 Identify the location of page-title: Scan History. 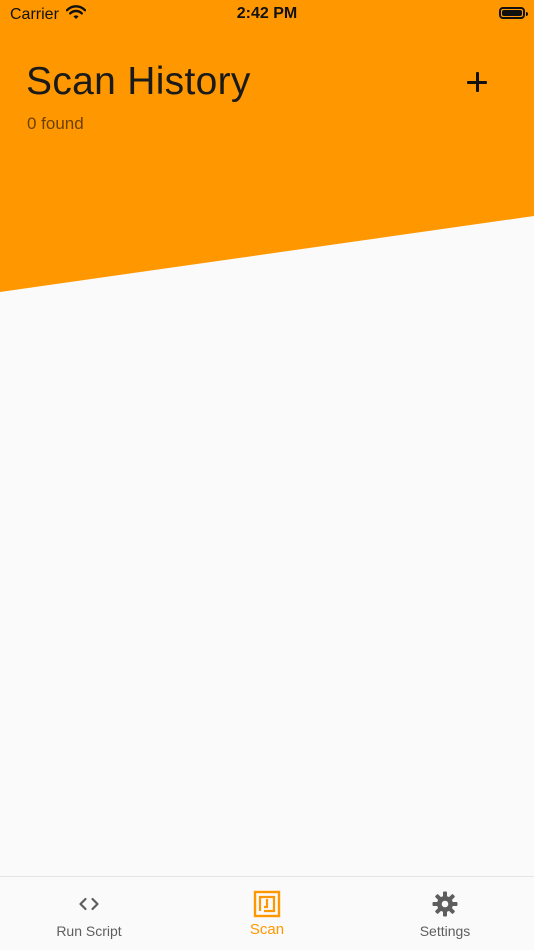
(138, 81).